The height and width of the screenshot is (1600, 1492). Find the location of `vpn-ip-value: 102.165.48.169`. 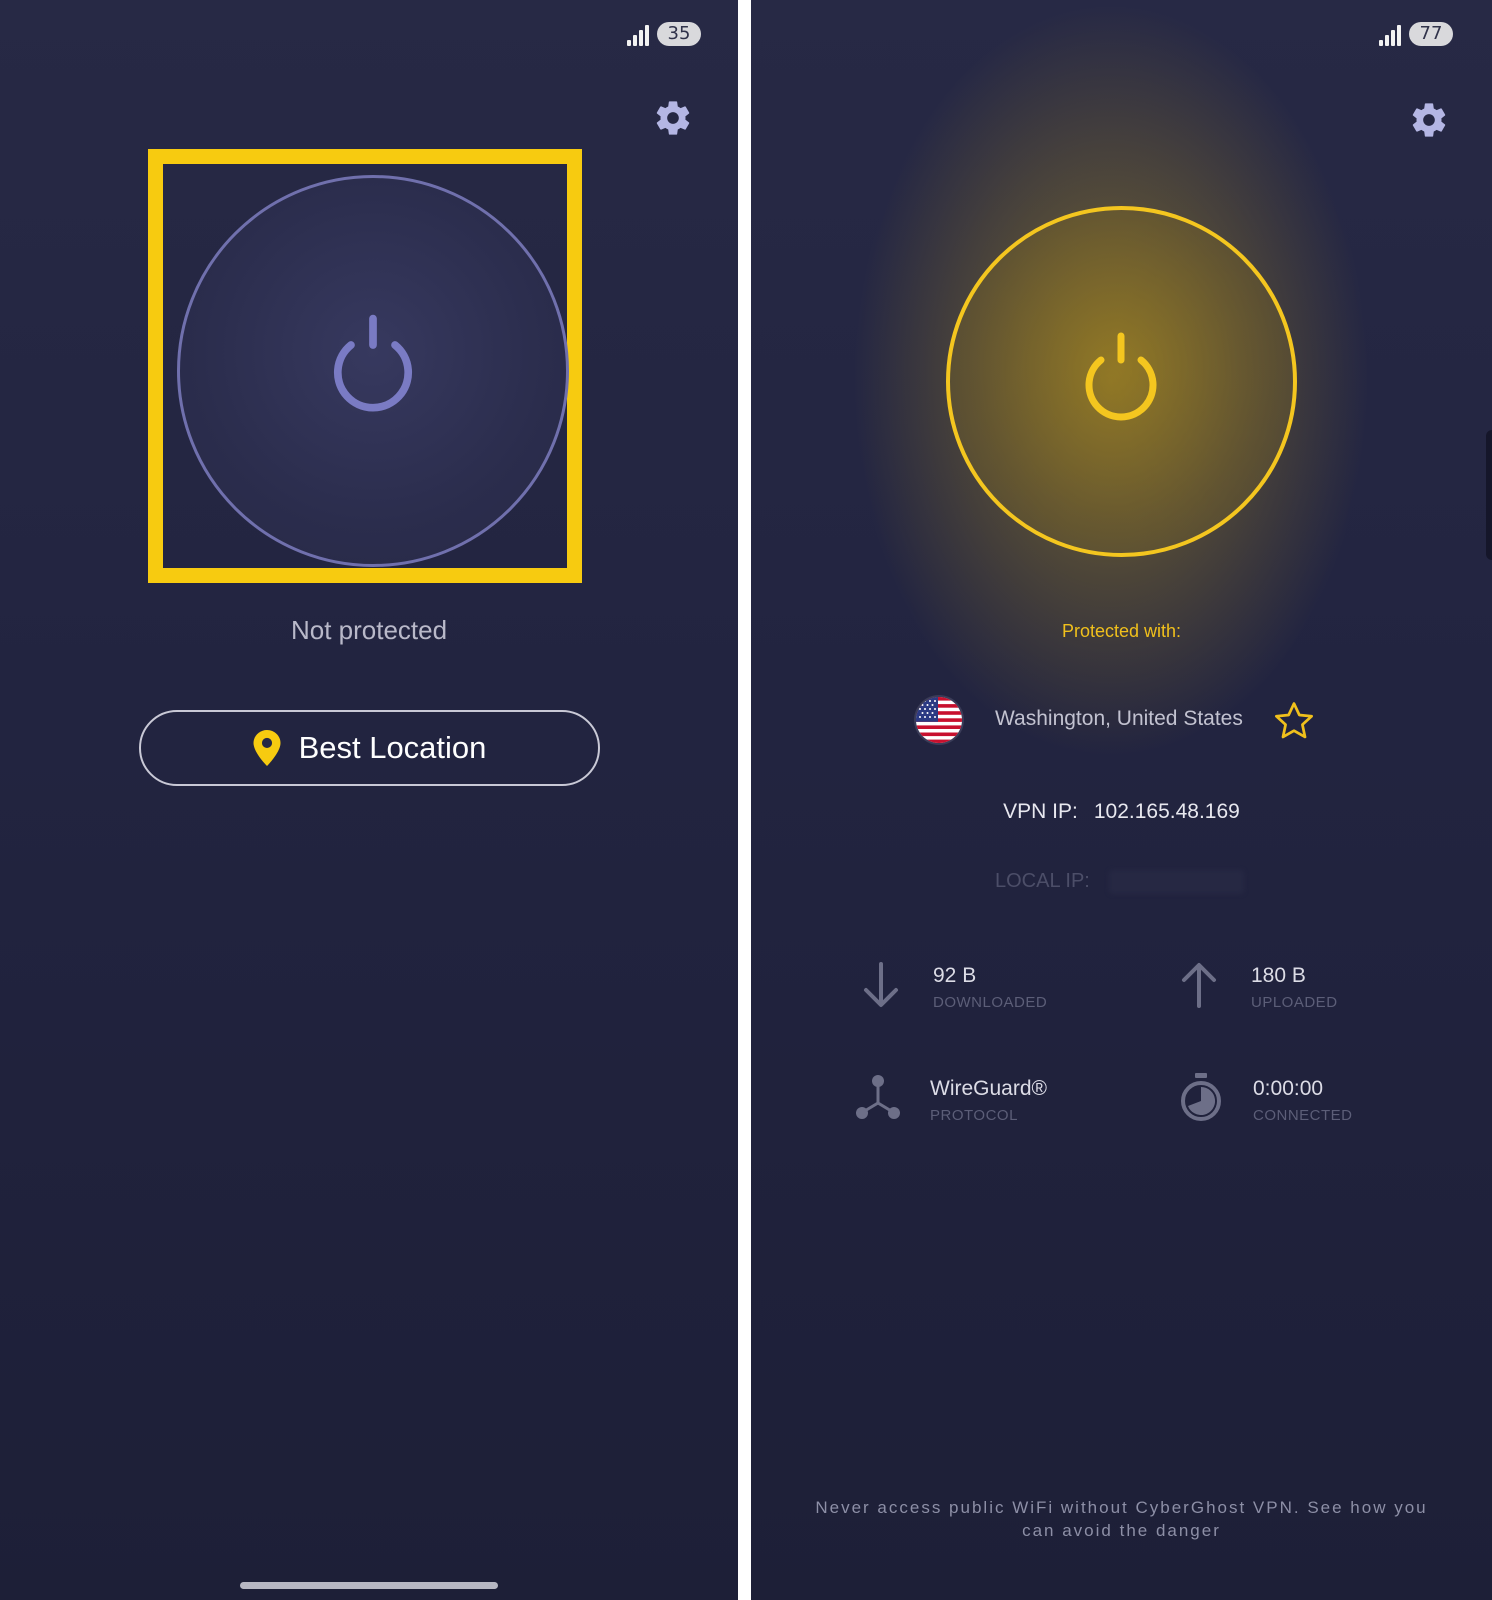

vpn-ip-value: 102.165.48.169 is located at coordinates (1166, 811).